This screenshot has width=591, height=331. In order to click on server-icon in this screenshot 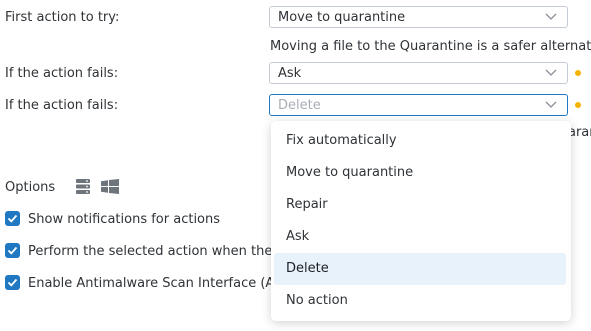, I will do `click(83, 186)`.